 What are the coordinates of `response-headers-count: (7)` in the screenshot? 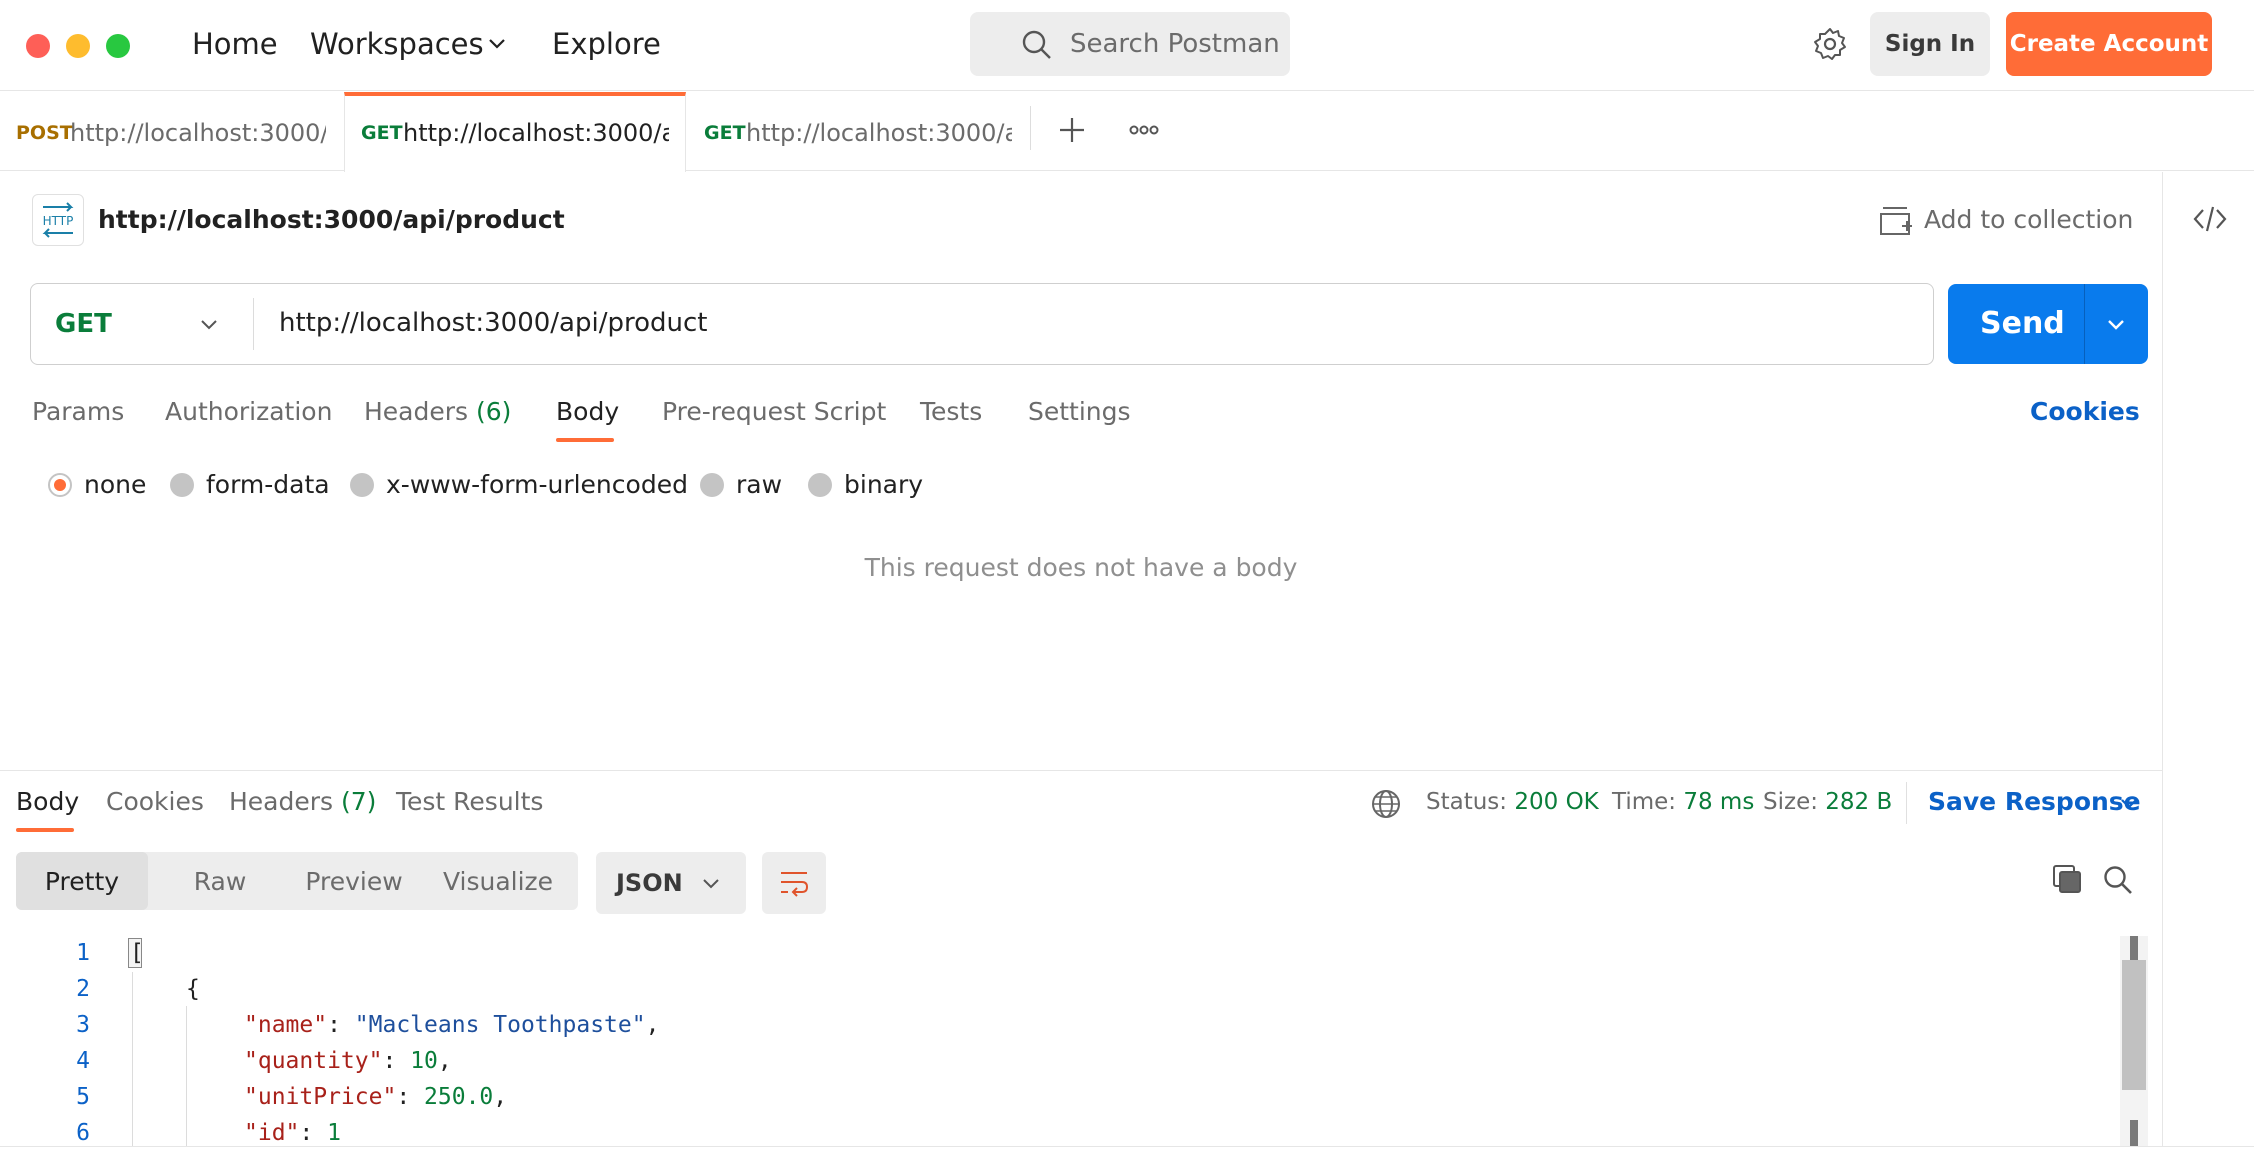 It's located at (359, 801).